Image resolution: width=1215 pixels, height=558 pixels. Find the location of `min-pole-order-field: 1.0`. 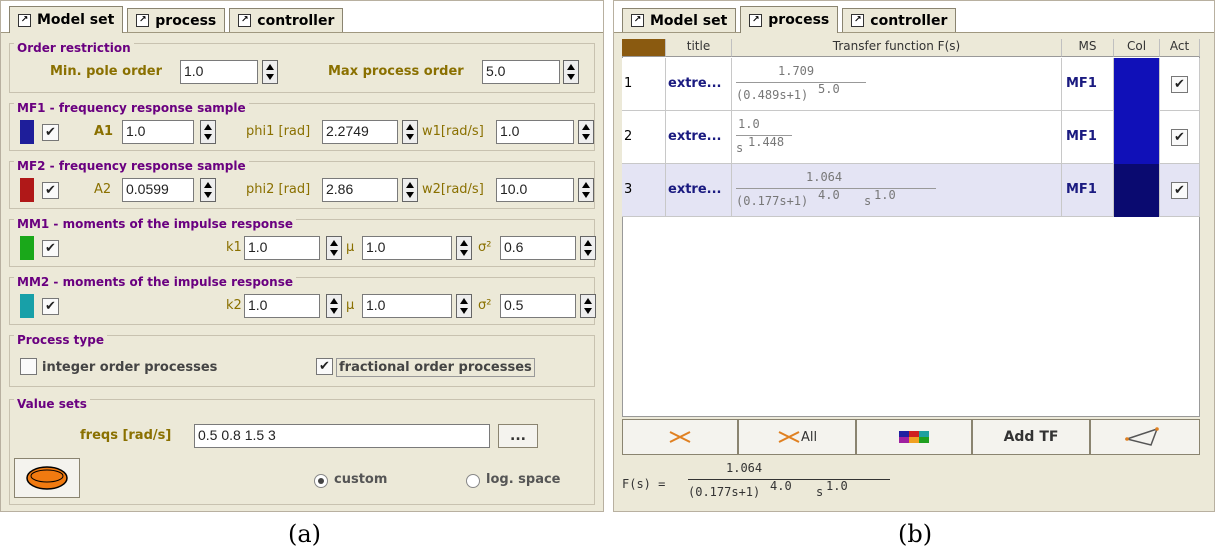

min-pole-order-field: 1.0 is located at coordinates (219, 72).